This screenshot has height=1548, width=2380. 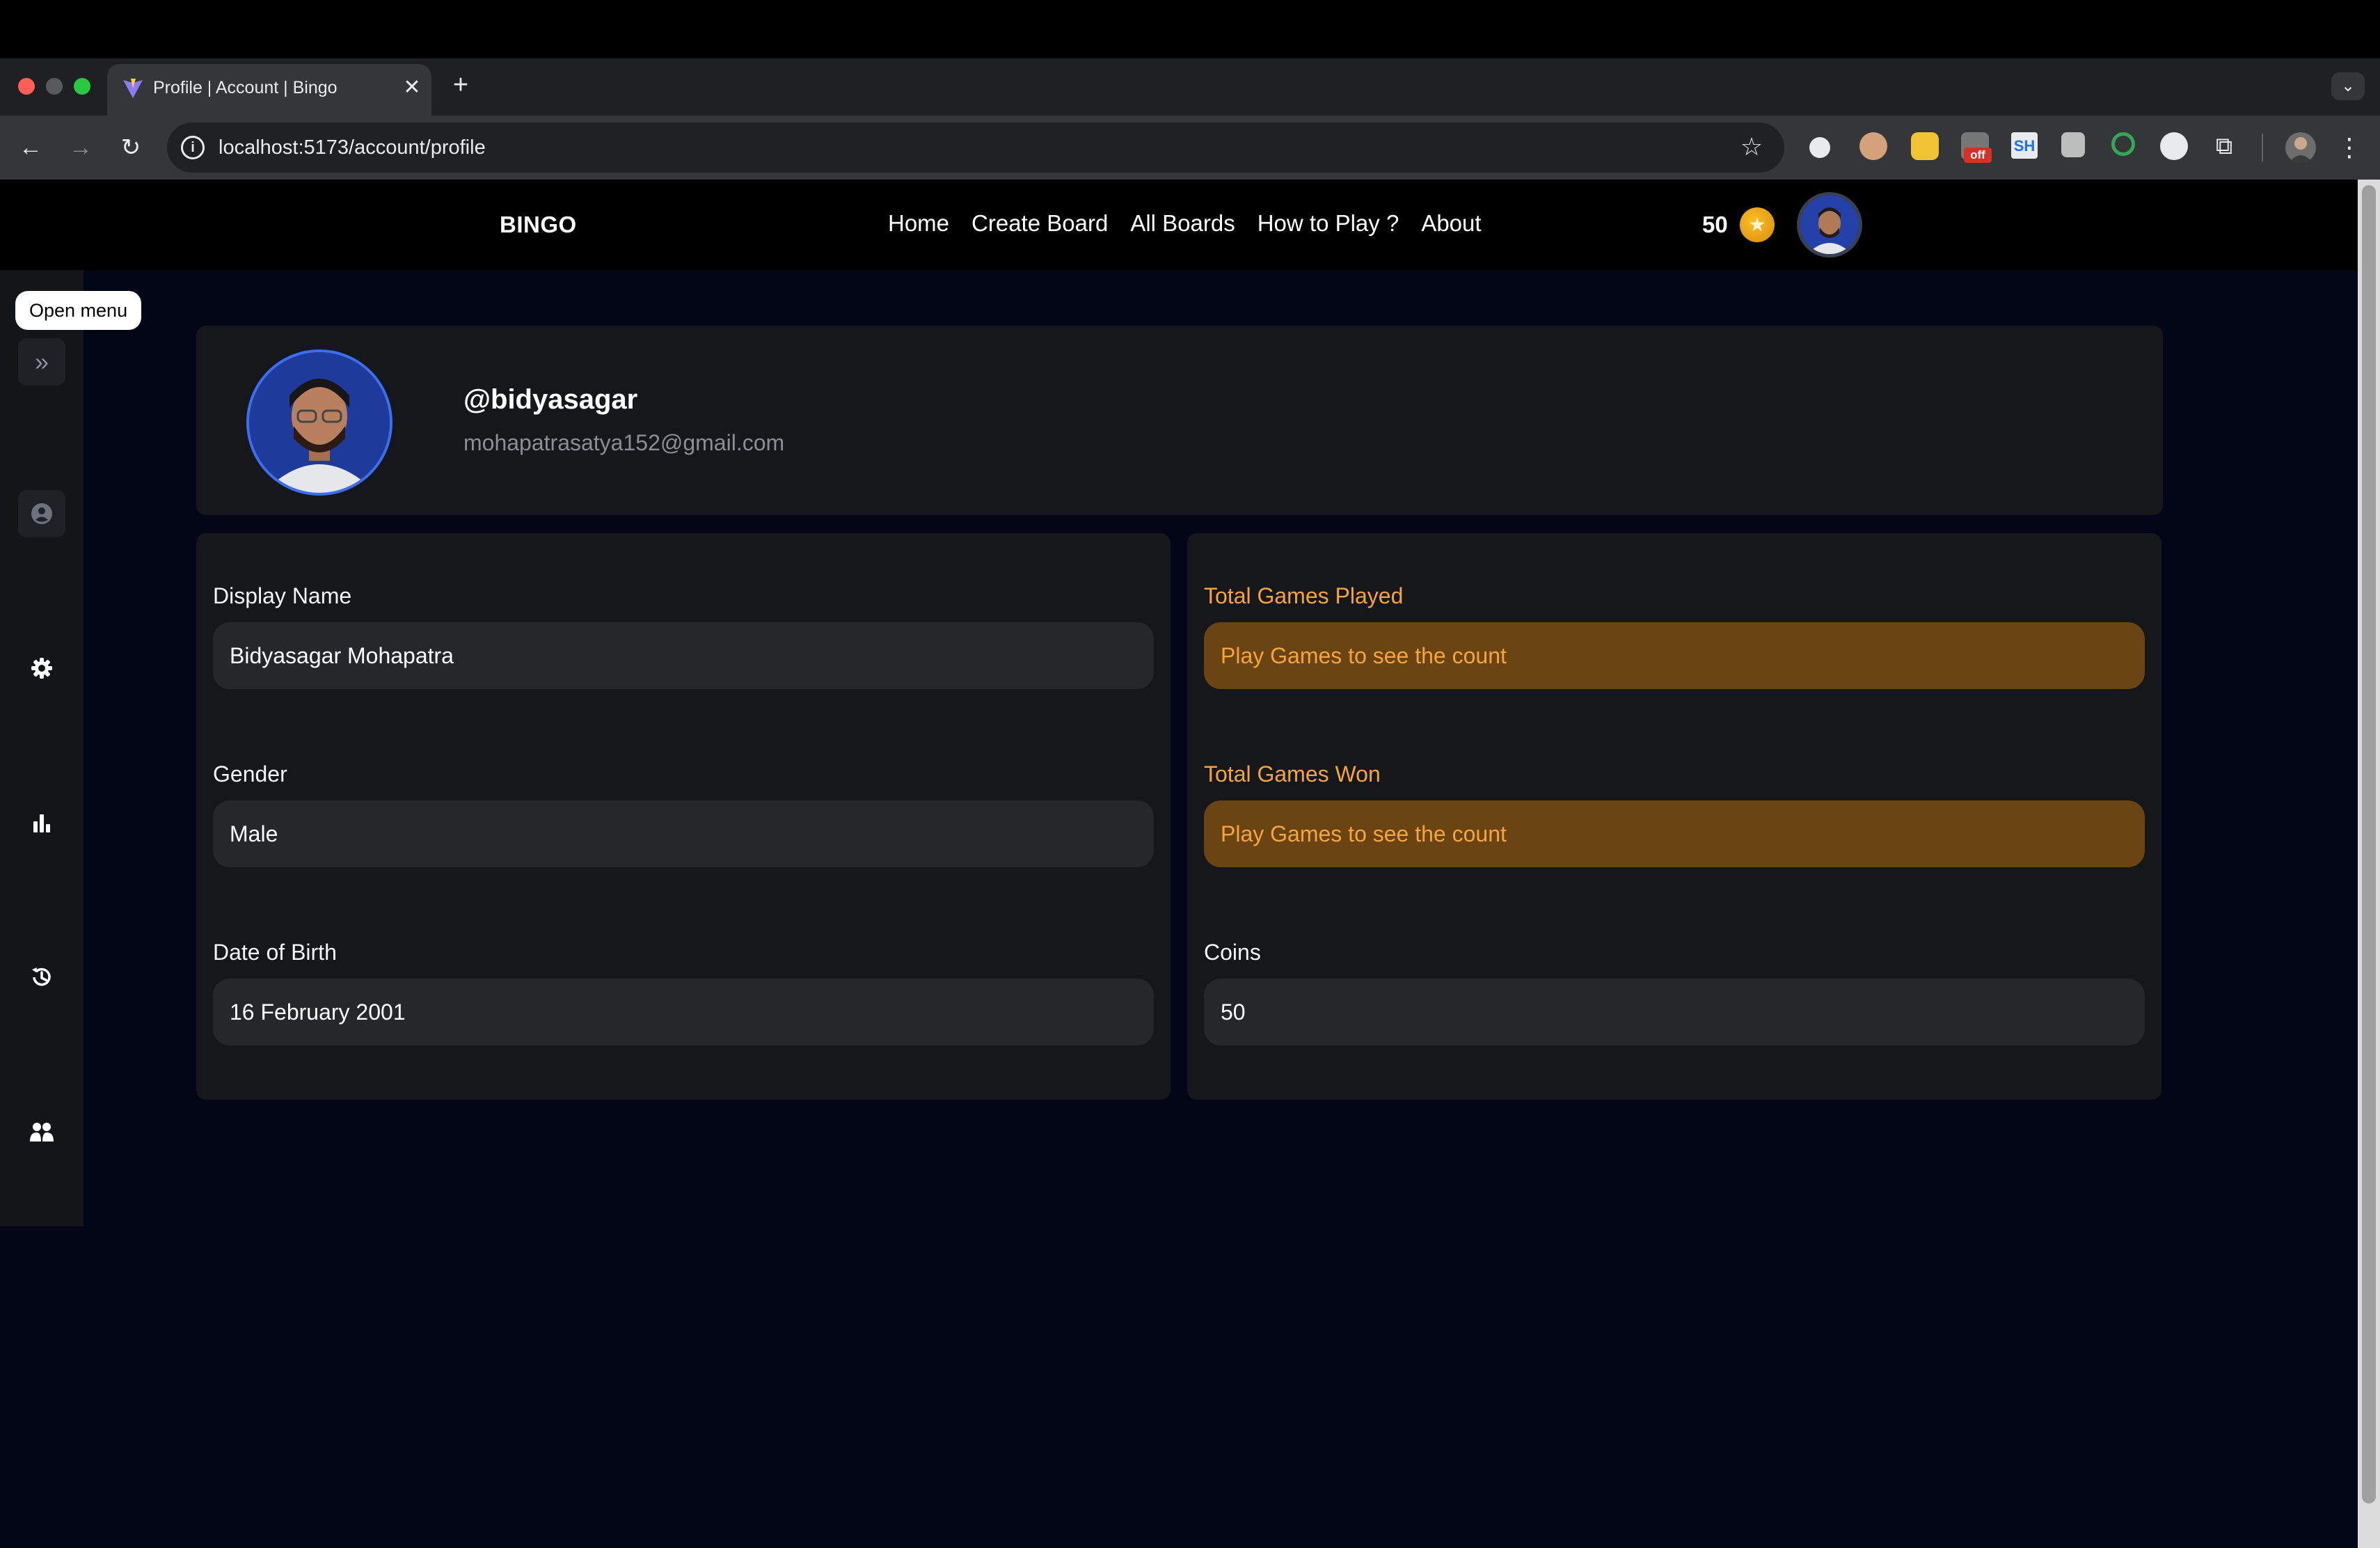 I want to click on side-menu, so click(x=42, y=748).